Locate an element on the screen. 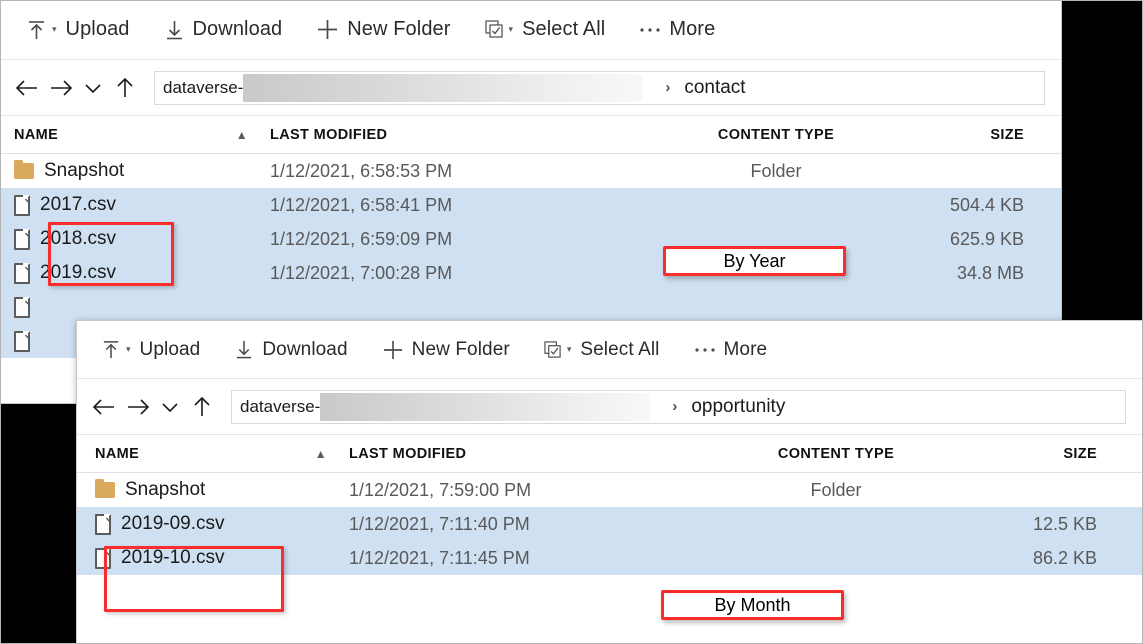 This screenshot has width=1143, height=644. navigation-bar: dataverse- › opportunity is located at coordinates (609, 407).